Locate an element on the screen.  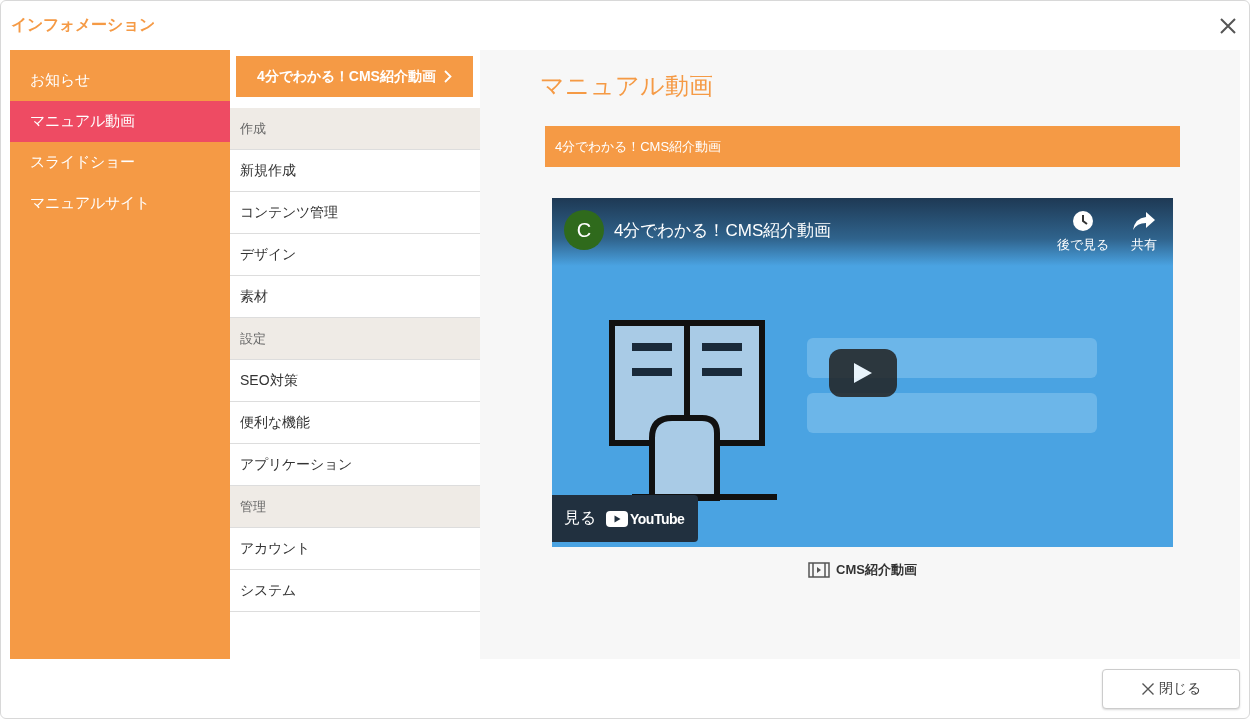
share-button: 共有 is located at coordinates (1144, 232).